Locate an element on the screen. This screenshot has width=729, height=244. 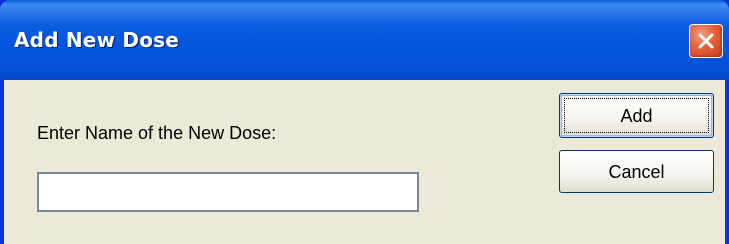
dialog-title: Add New Dose is located at coordinates (97, 40).